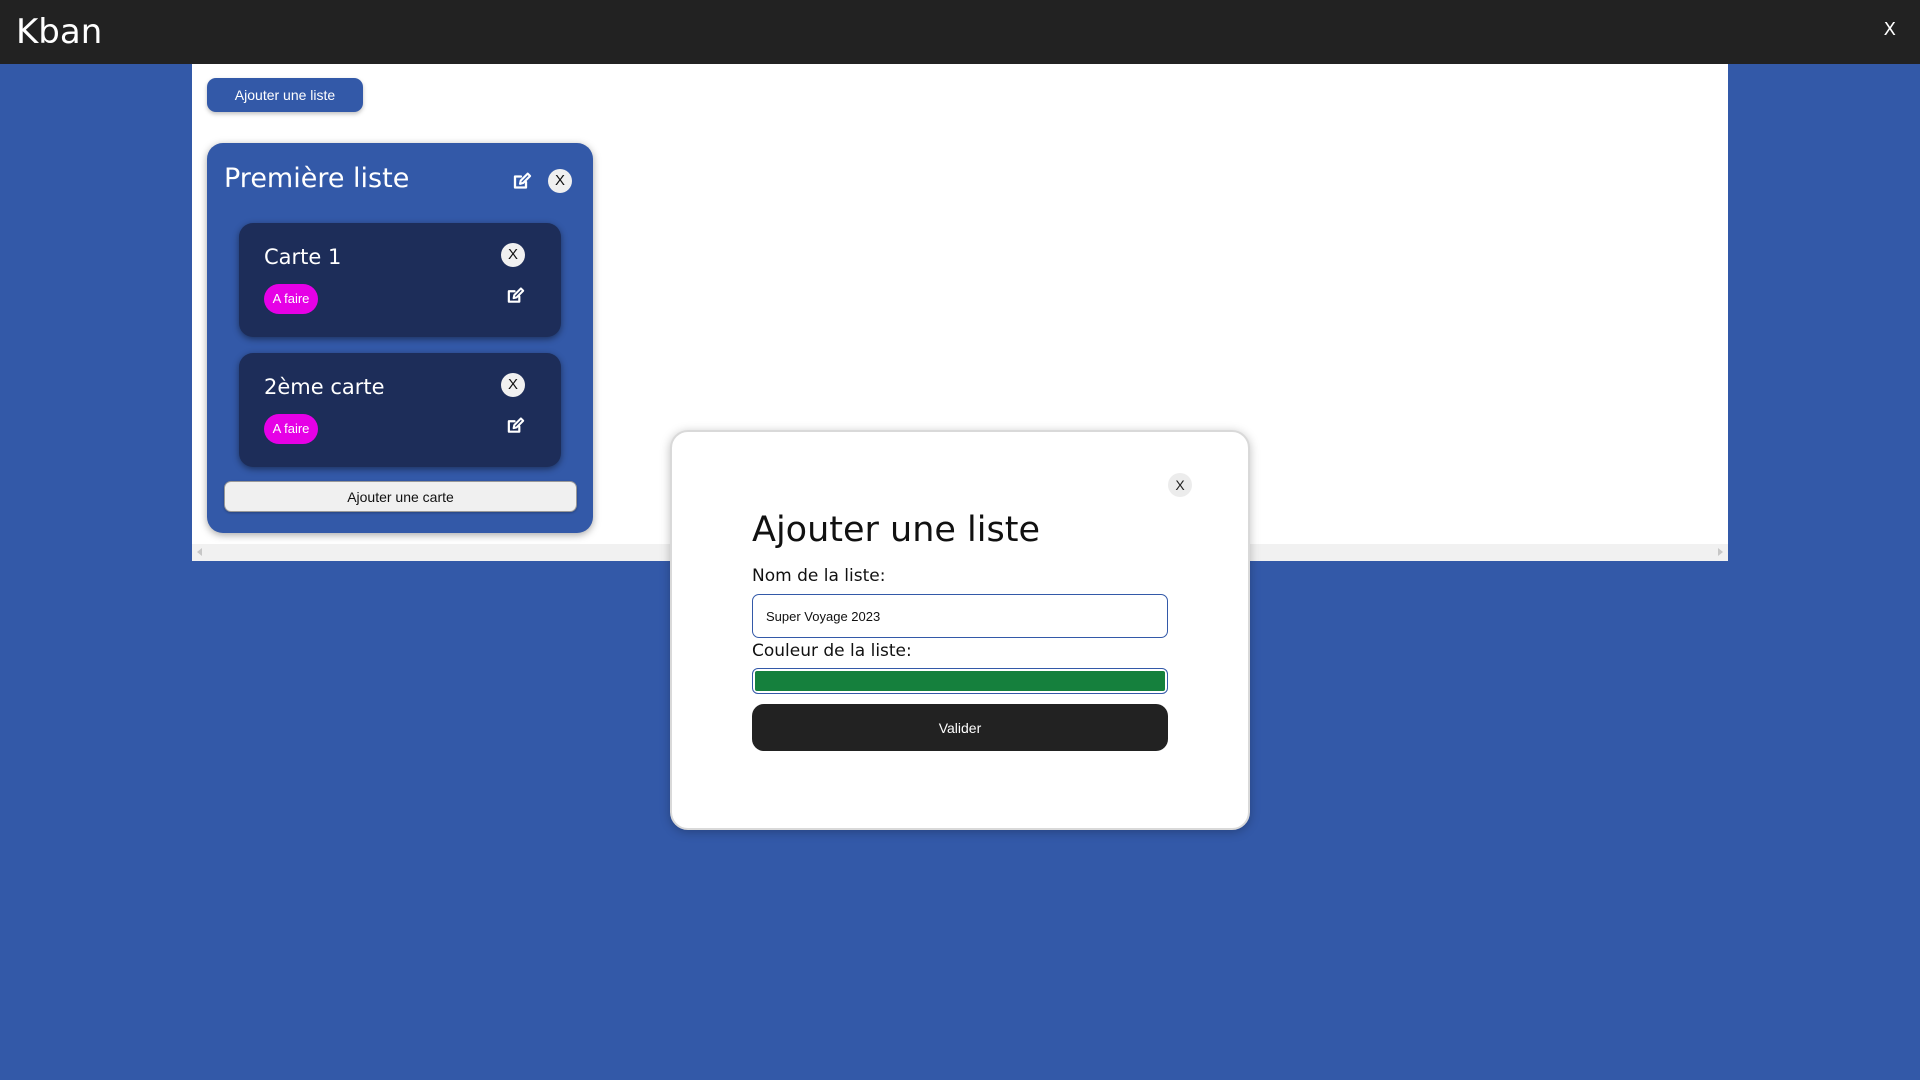 Image resolution: width=1920 pixels, height=1080 pixels. I want to click on card-title: 2ème carte, so click(324, 387).